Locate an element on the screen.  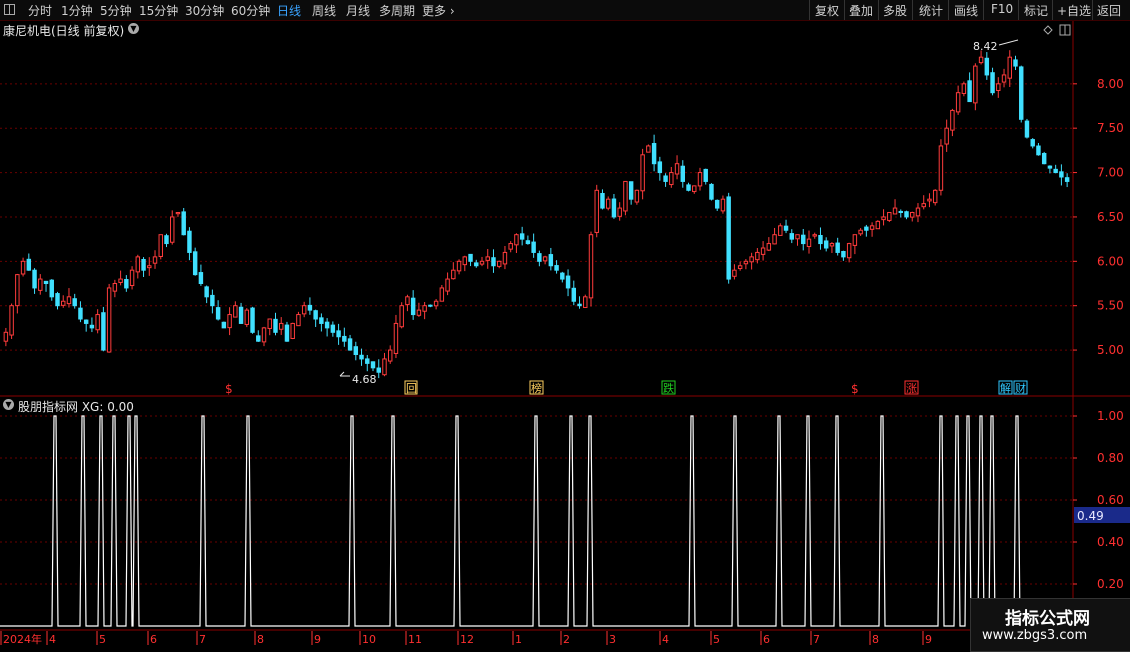
date-tick-label: 4 is located at coordinates (665, 639).